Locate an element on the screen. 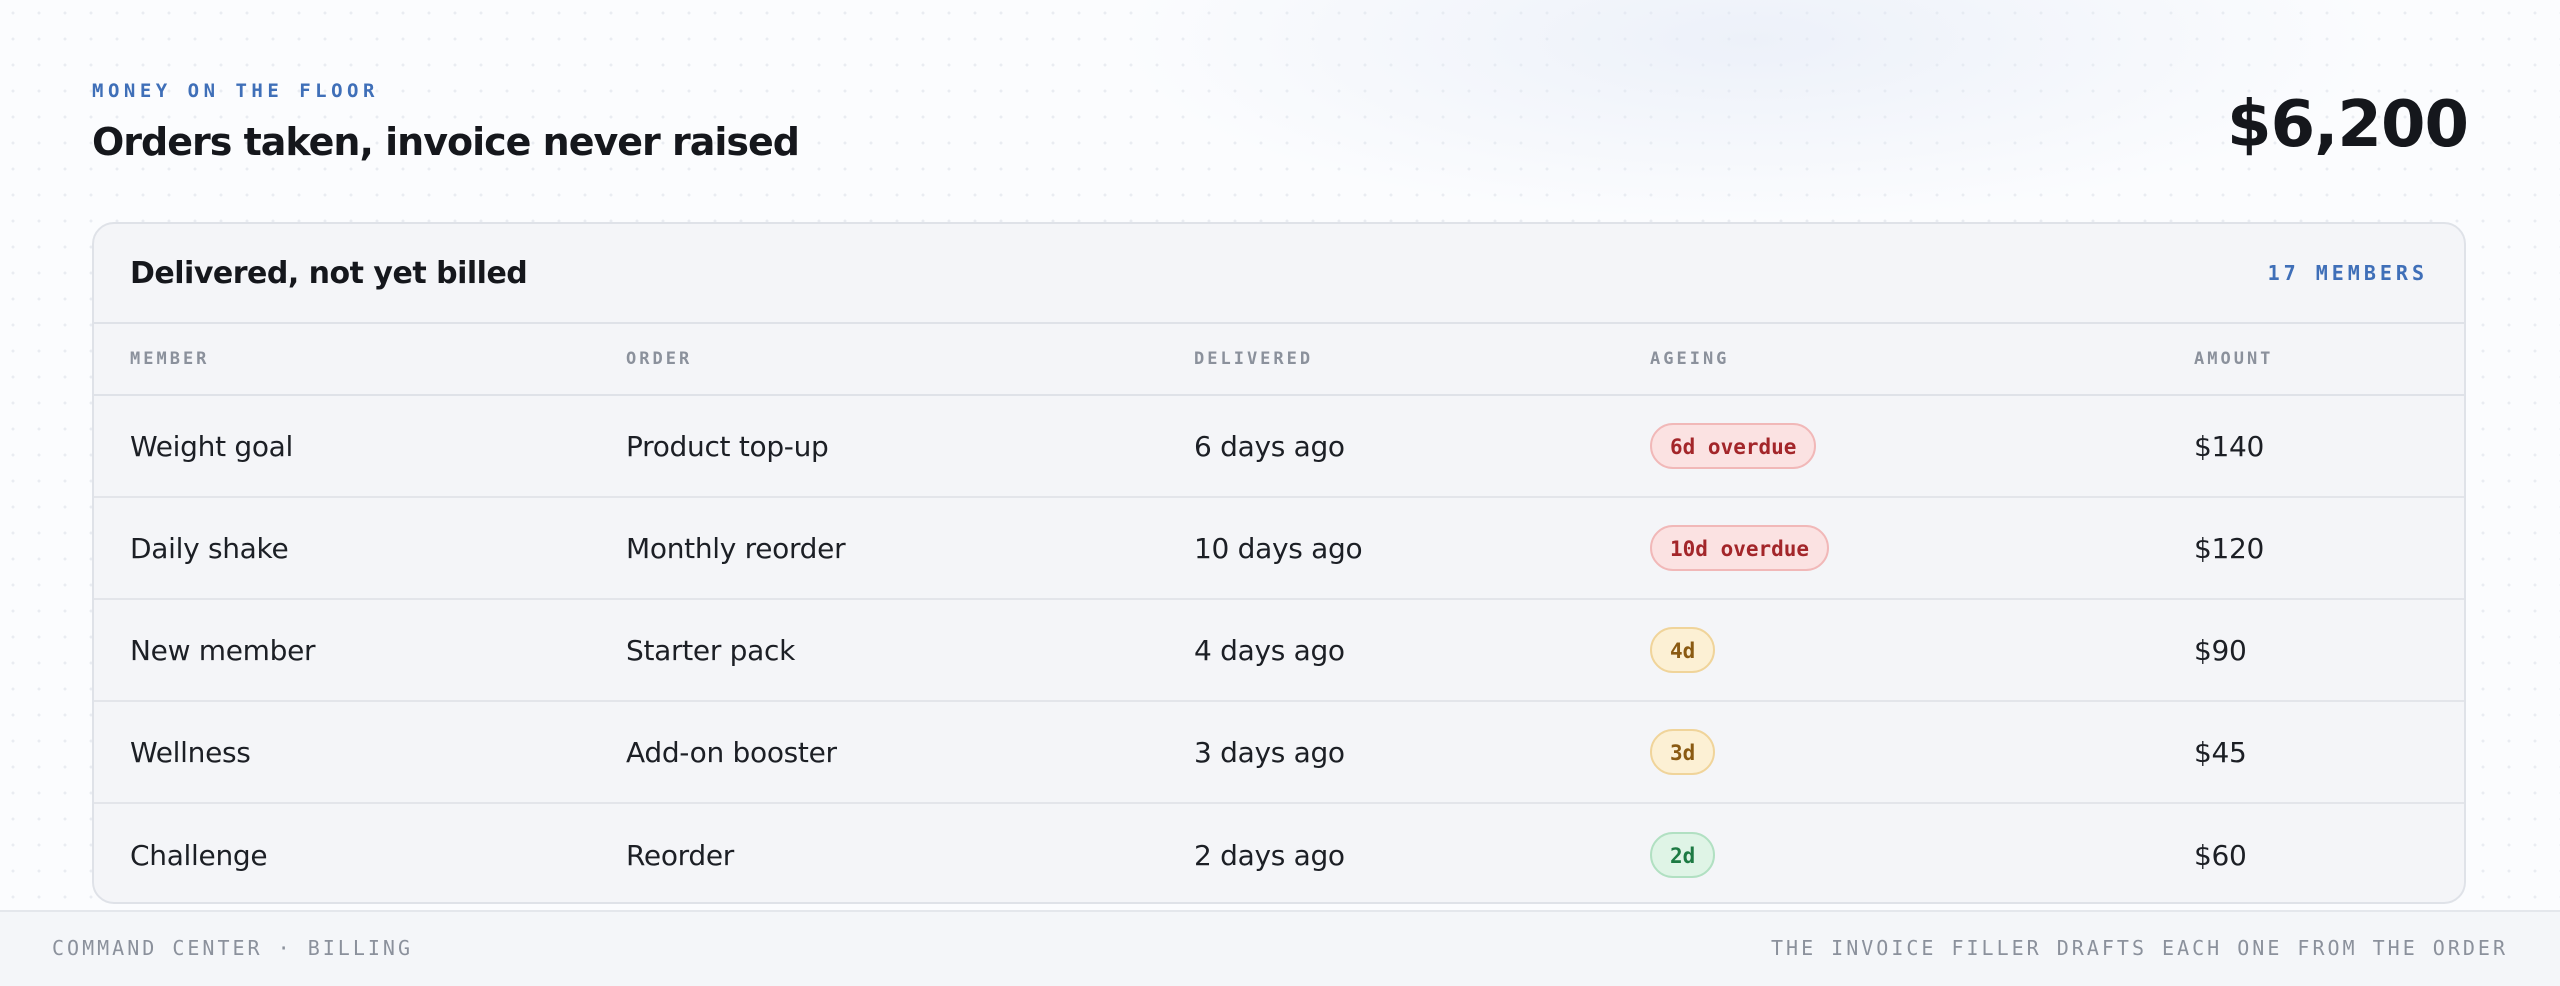  ageing-cell: 3d is located at coordinates (1683, 752).